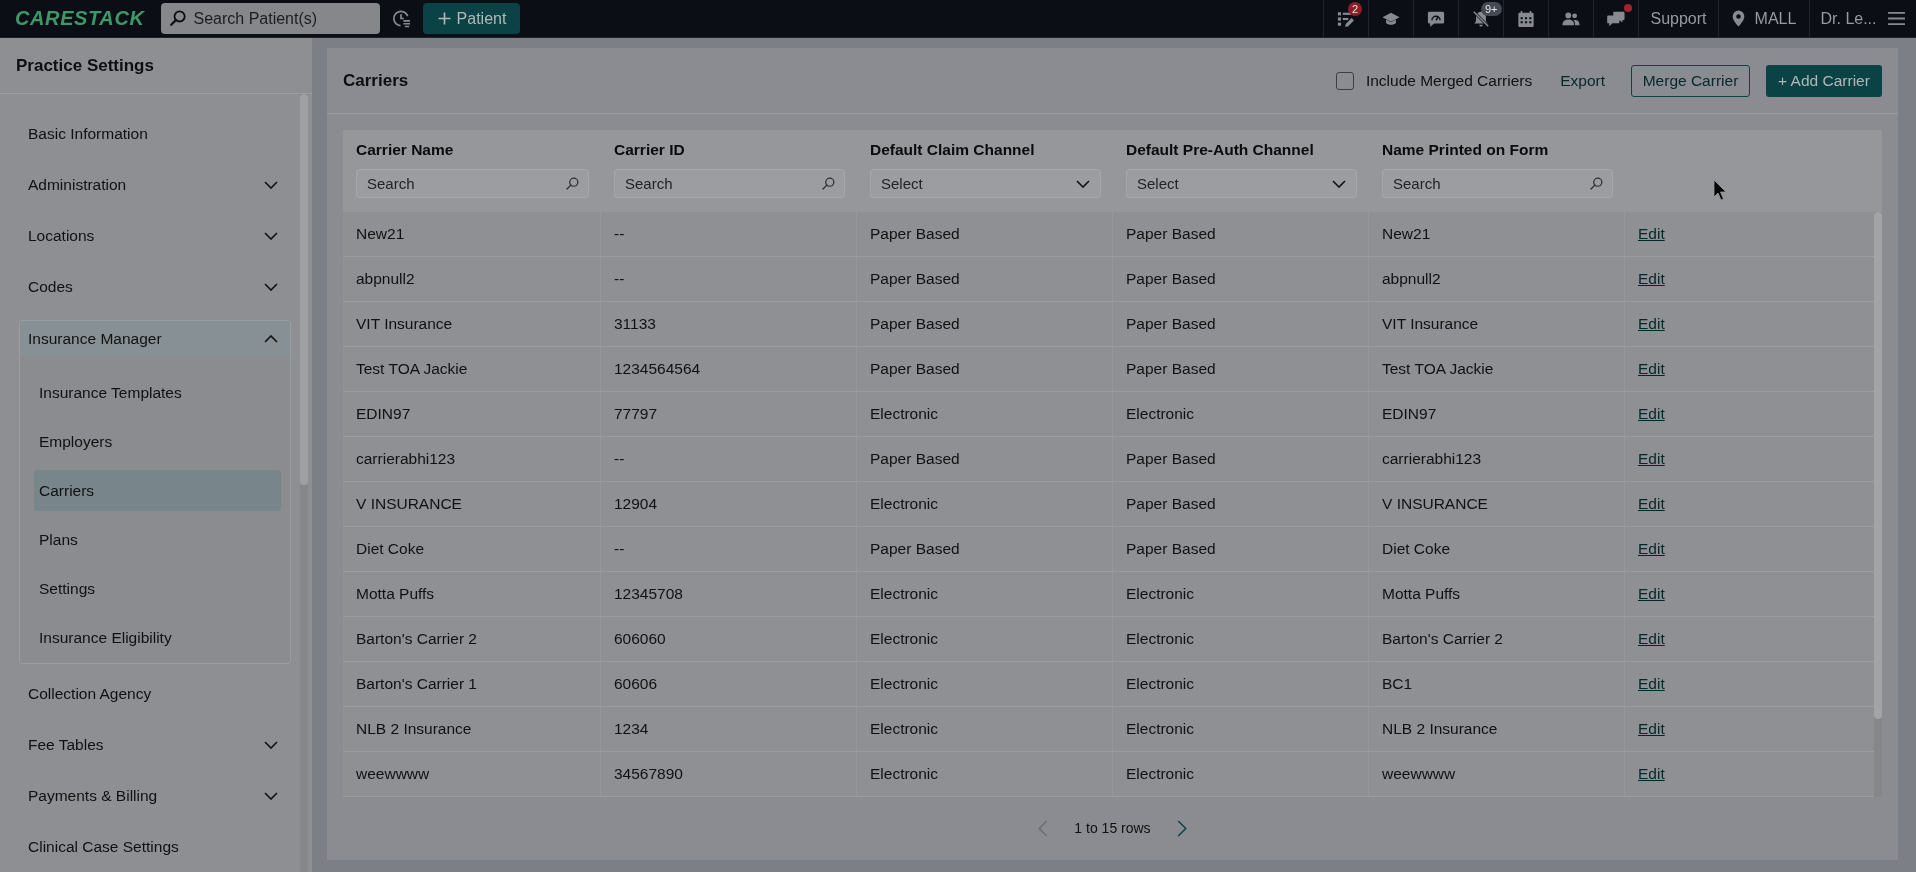  What do you see at coordinates (150, 846) in the screenshot?
I see `sidebar-item: Clinical Case Settings` at bounding box center [150, 846].